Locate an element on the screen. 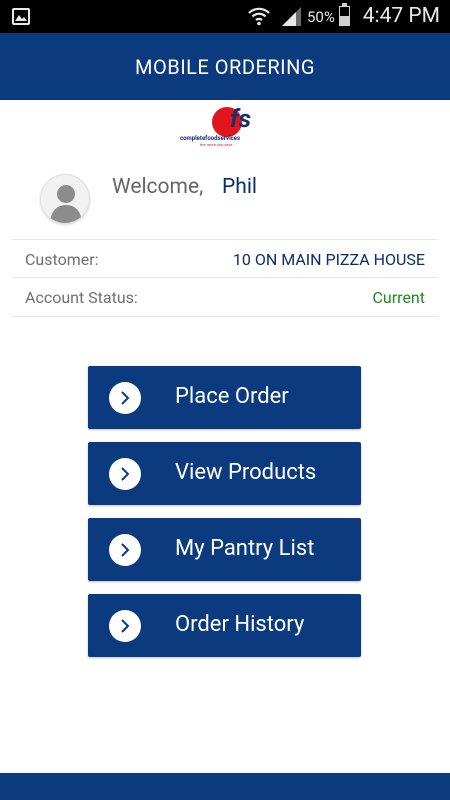  user-name: Phil is located at coordinates (240, 187).